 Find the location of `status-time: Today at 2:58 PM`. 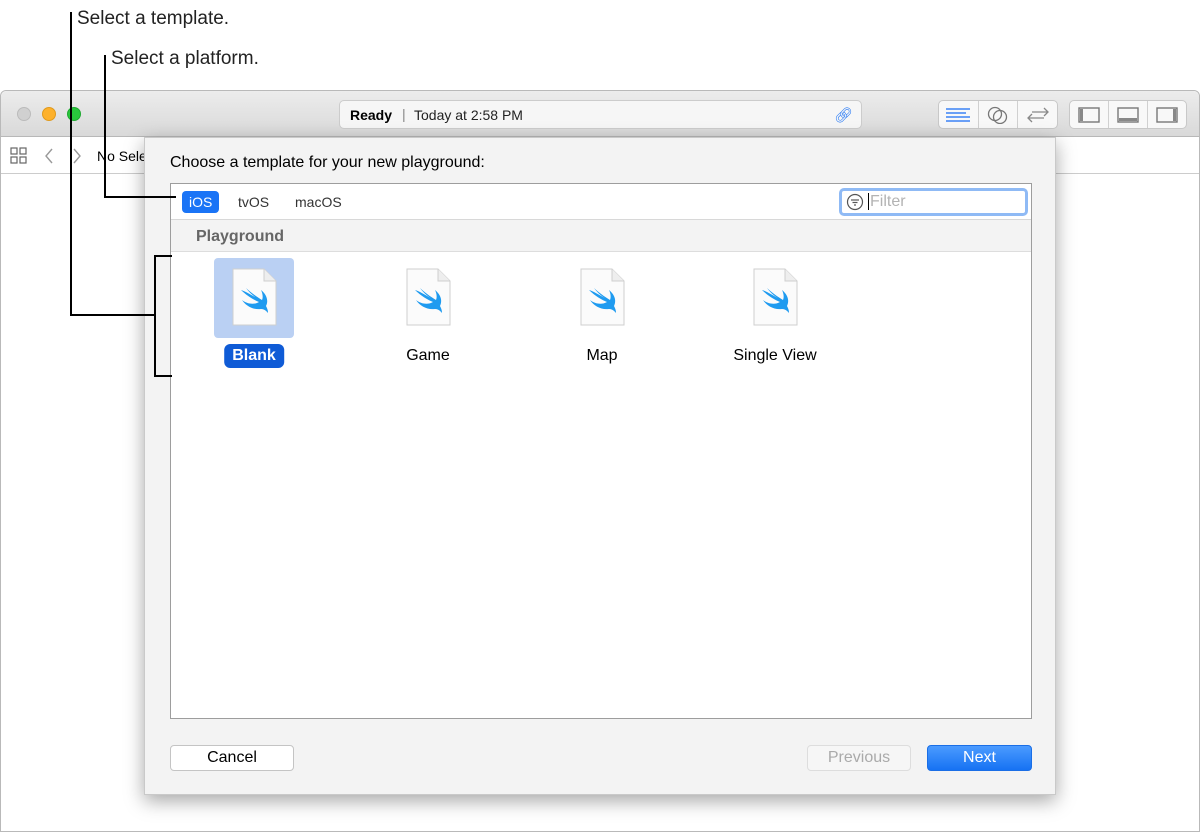

status-time: Today at 2:58 PM is located at coordinates (468, 115).